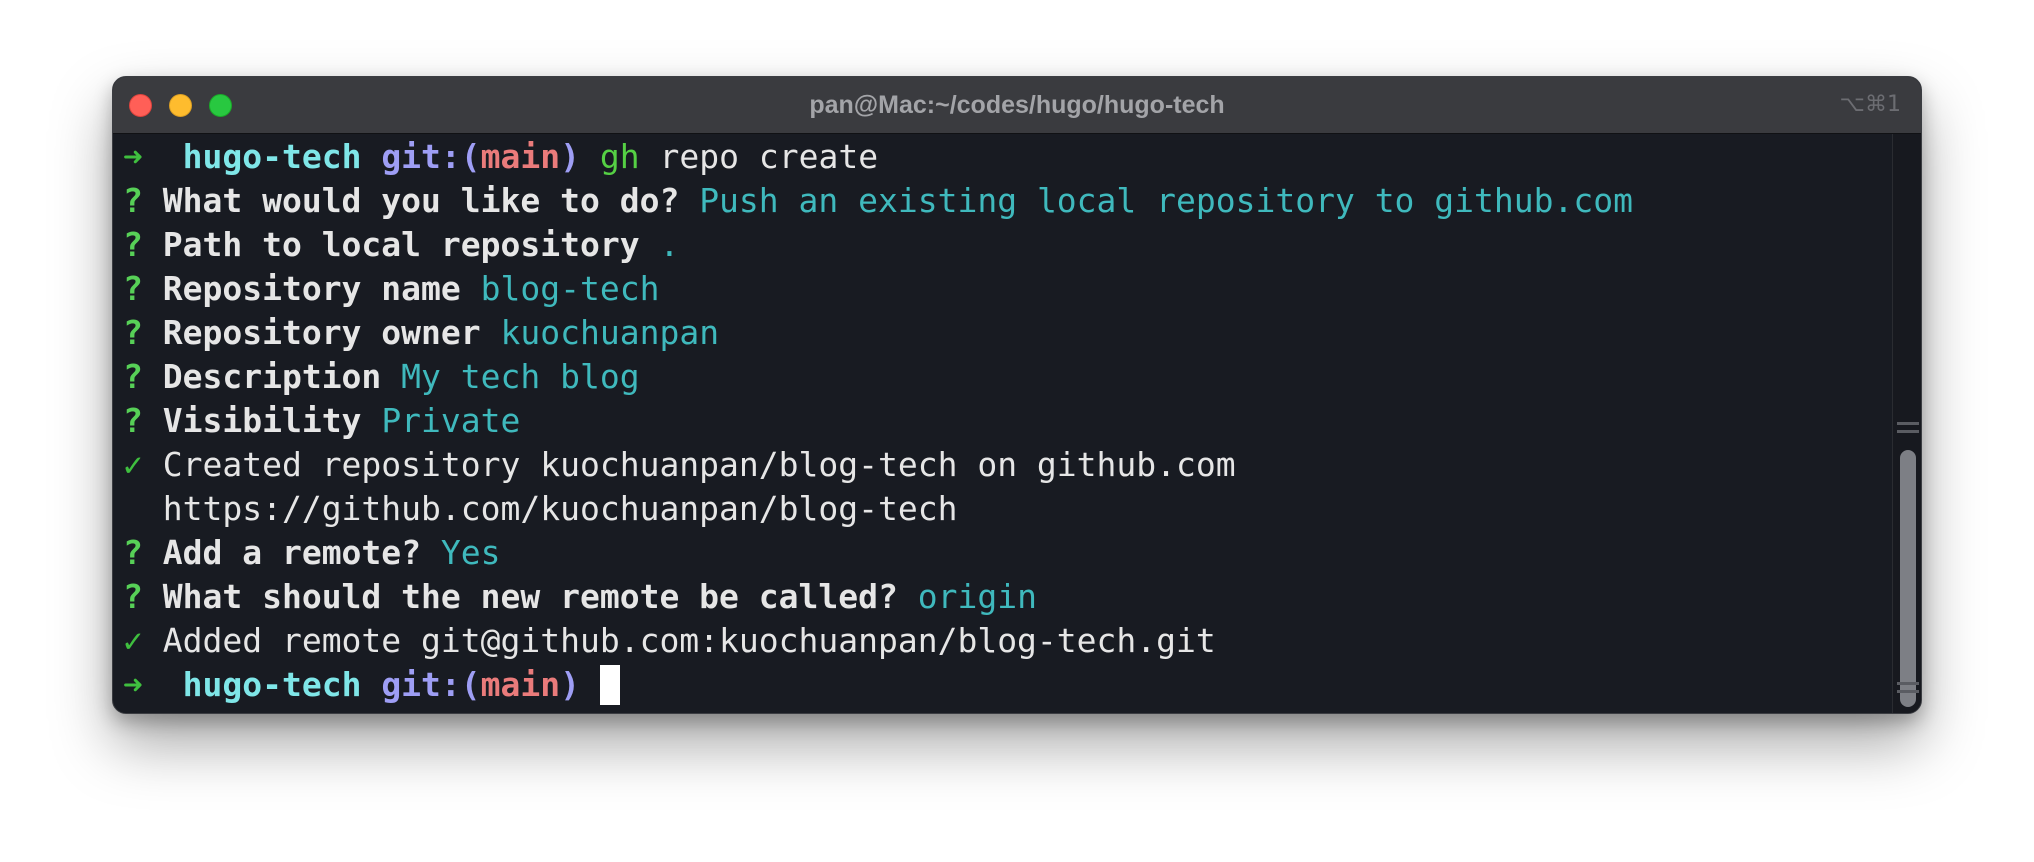 This screenshot has width=2034, height=862. What do you see at coordinates (1003, 377) in the screenshot?
I see `output-line: ? Description My tech blog` at bounding box center [1003, 377].